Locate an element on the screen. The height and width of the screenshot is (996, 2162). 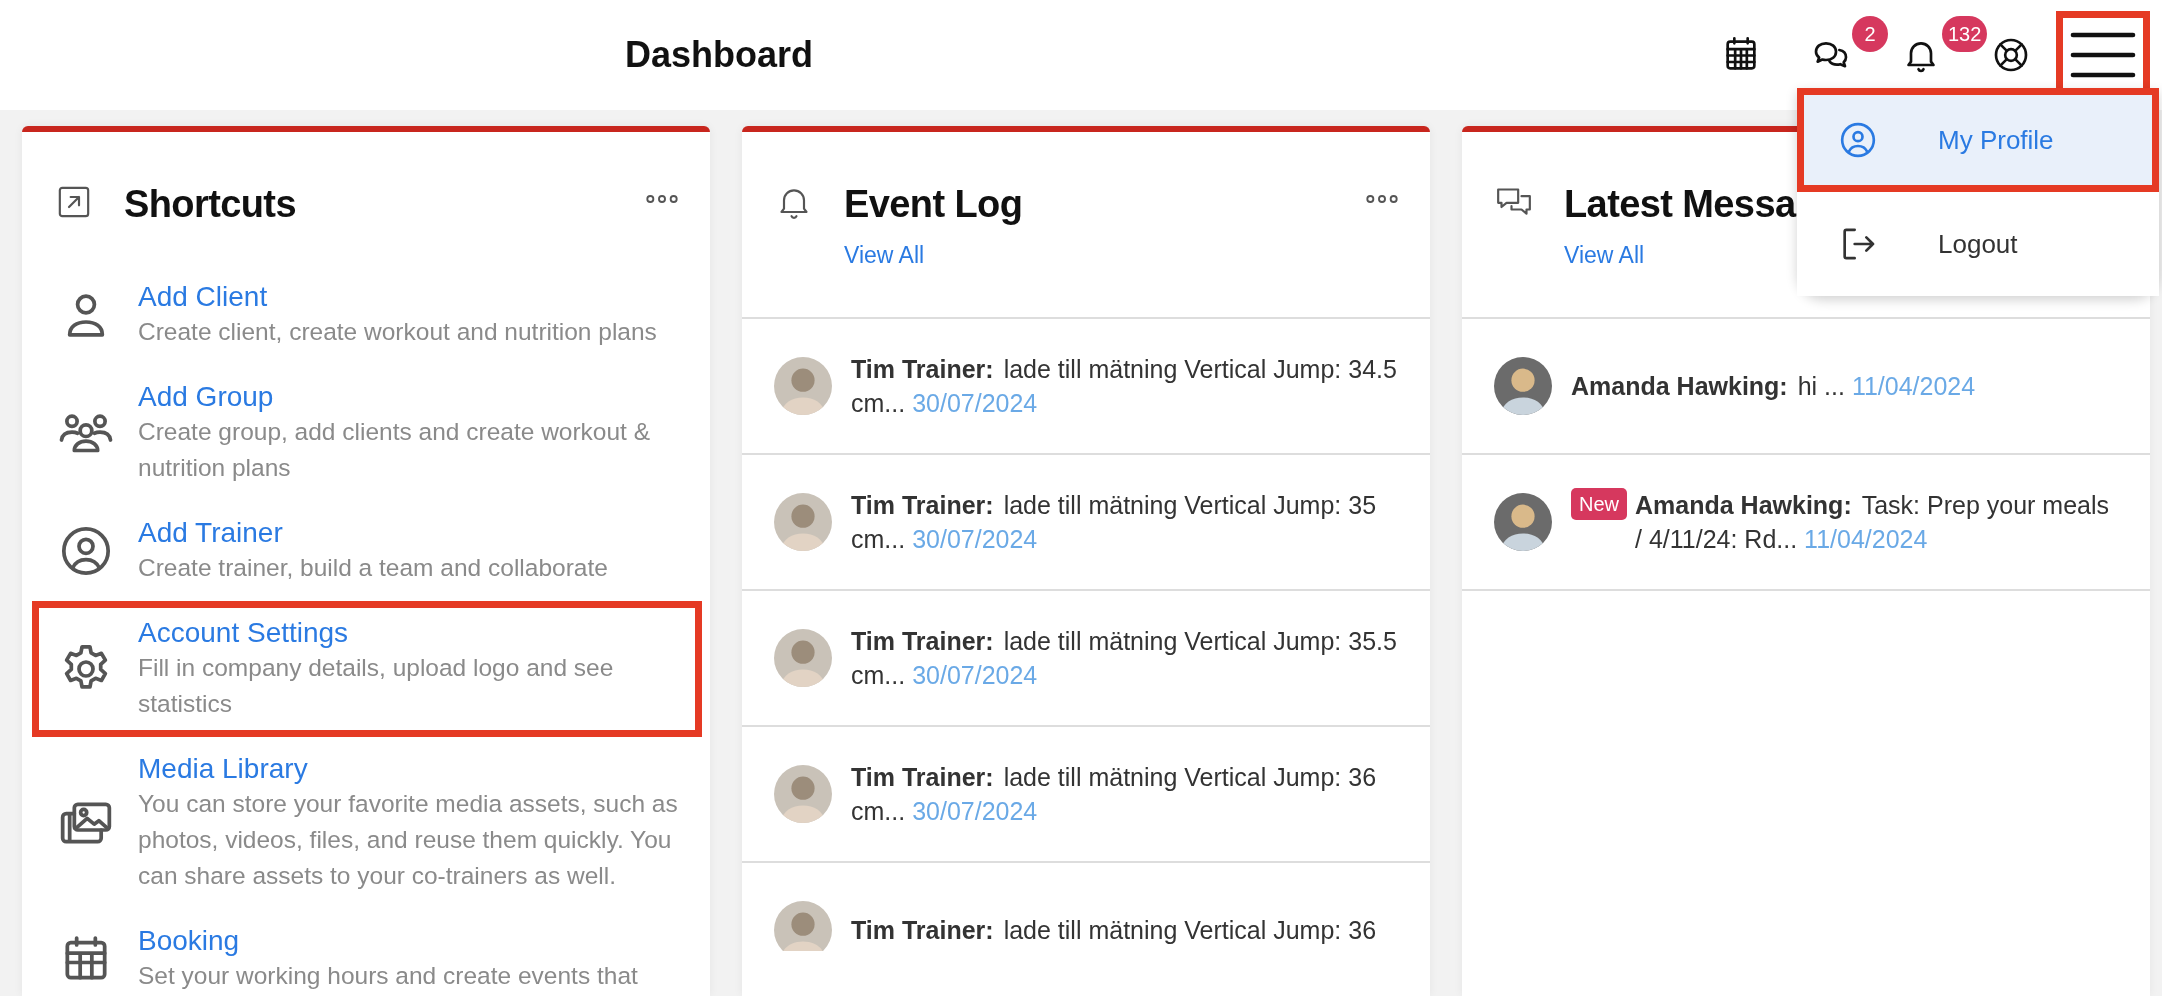
shortcut-item: Add Client Create client, create workout and nutrition plans is located at coordinates (367, 315).